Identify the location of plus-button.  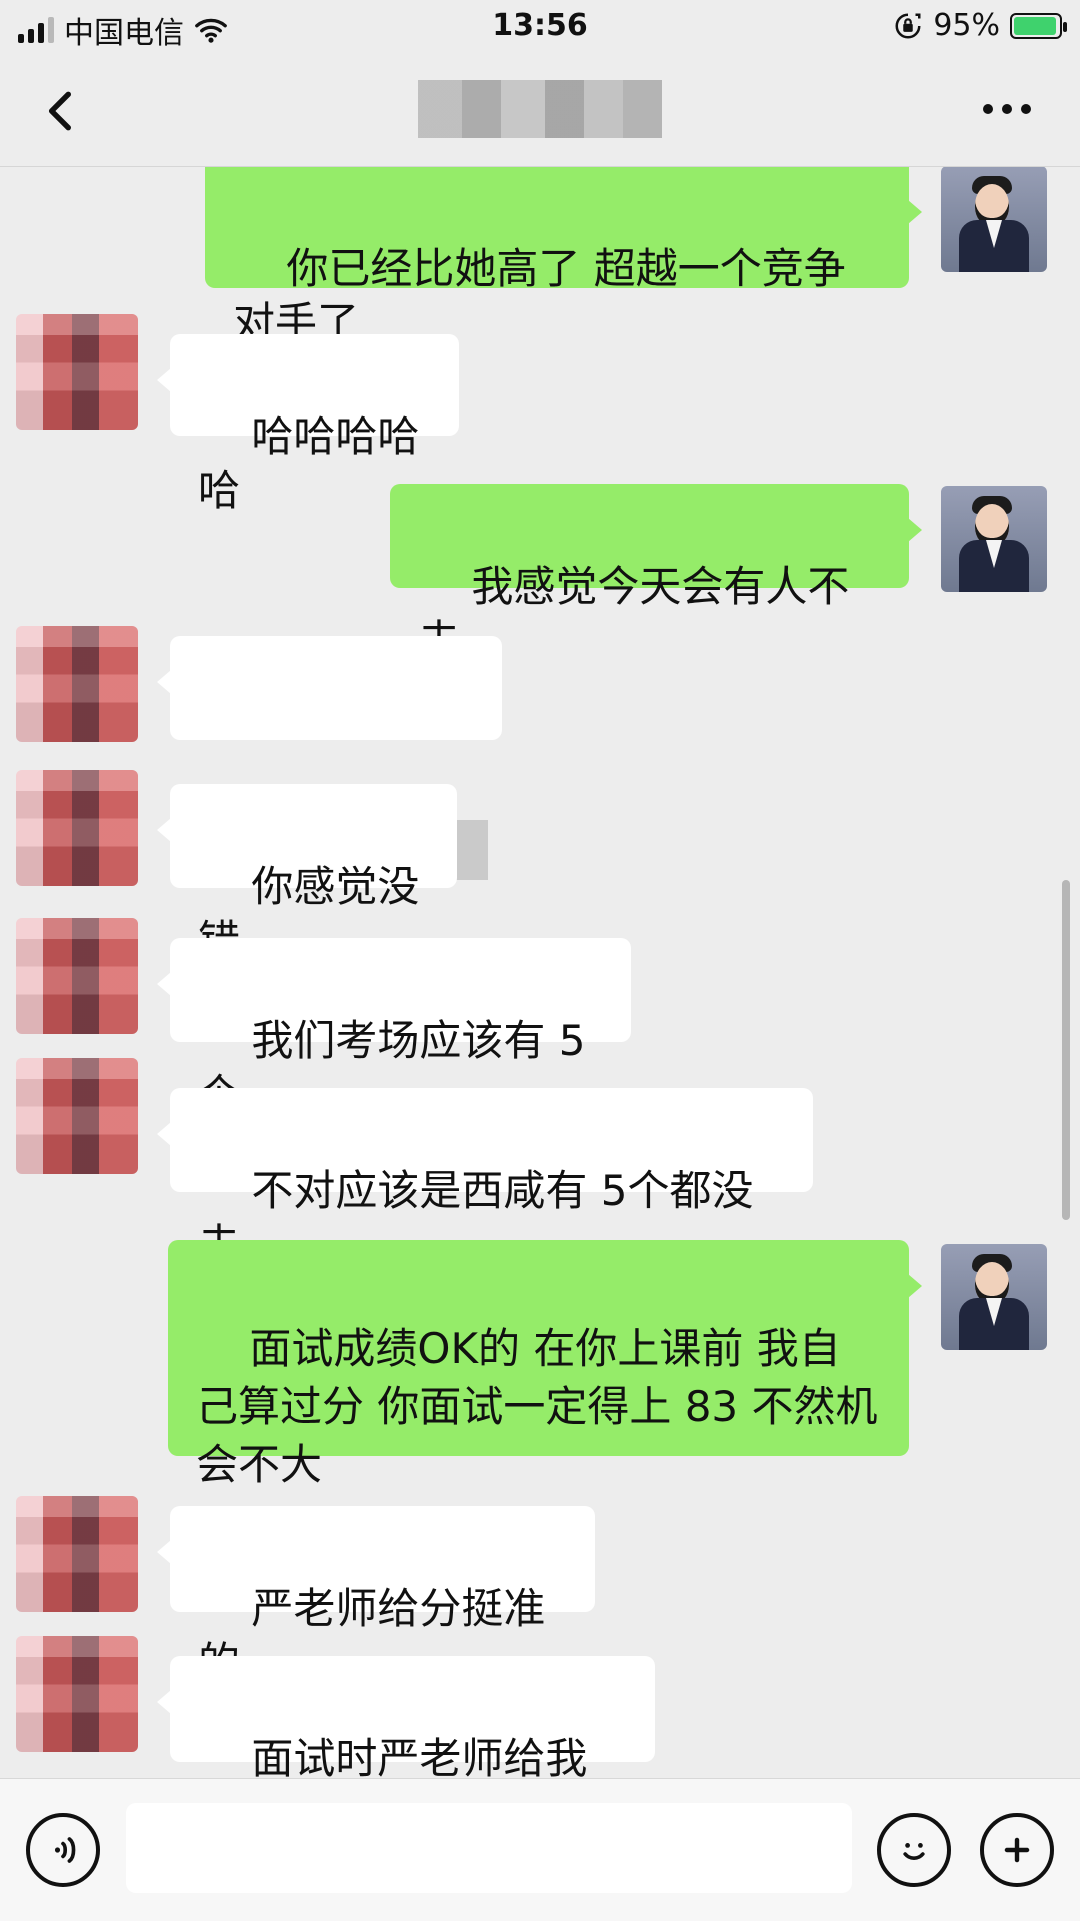
(1017, 1850).